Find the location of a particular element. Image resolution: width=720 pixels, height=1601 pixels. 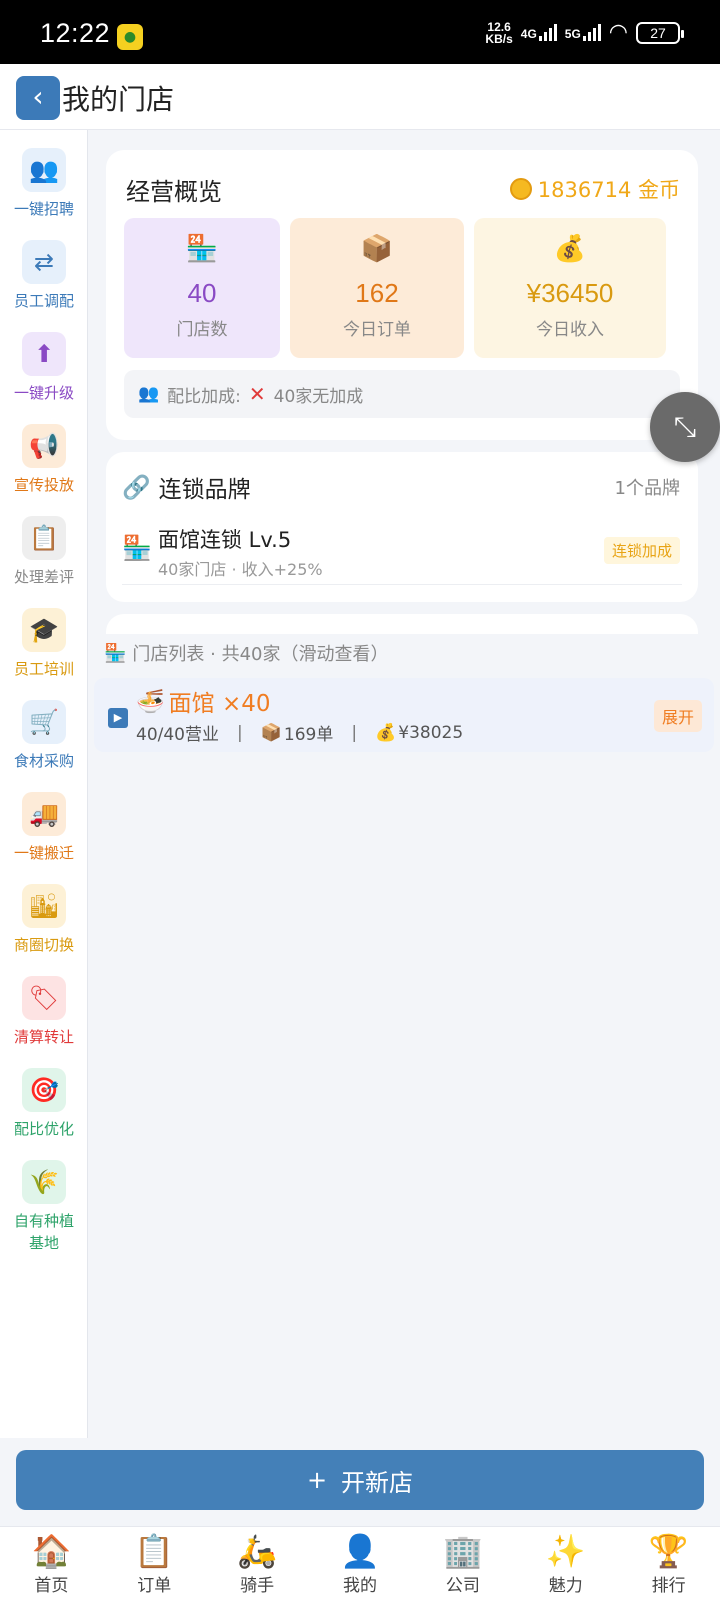

sidebar-item: 🎯 配比优化 is located at coordinates (44, 1104).